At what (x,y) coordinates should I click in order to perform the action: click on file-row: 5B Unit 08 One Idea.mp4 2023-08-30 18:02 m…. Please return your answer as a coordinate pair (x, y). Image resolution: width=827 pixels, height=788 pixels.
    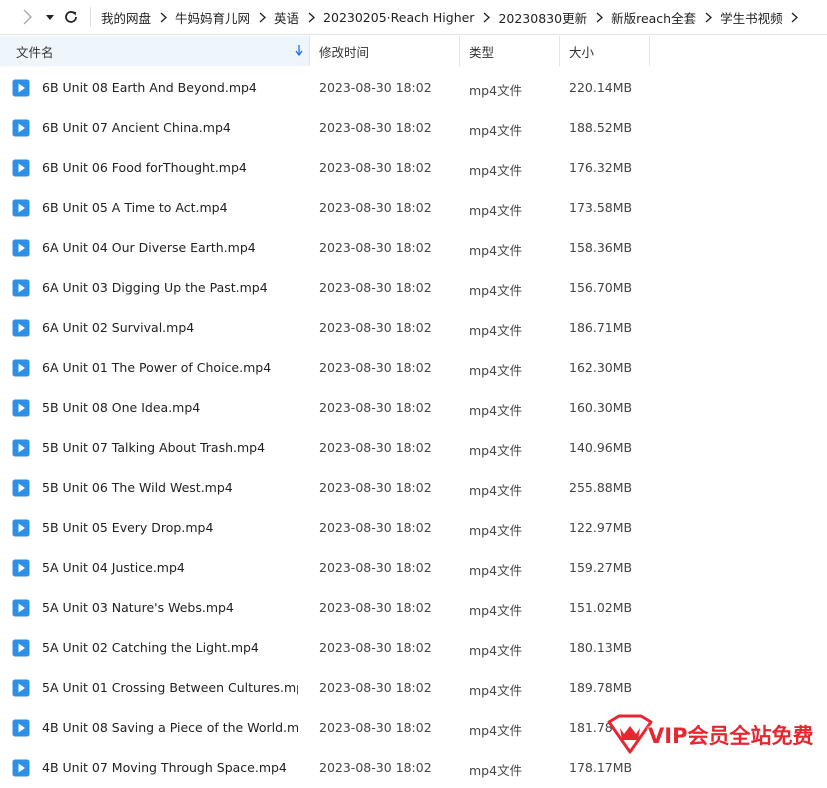
    Looking at the image, I should click on (413, 408).